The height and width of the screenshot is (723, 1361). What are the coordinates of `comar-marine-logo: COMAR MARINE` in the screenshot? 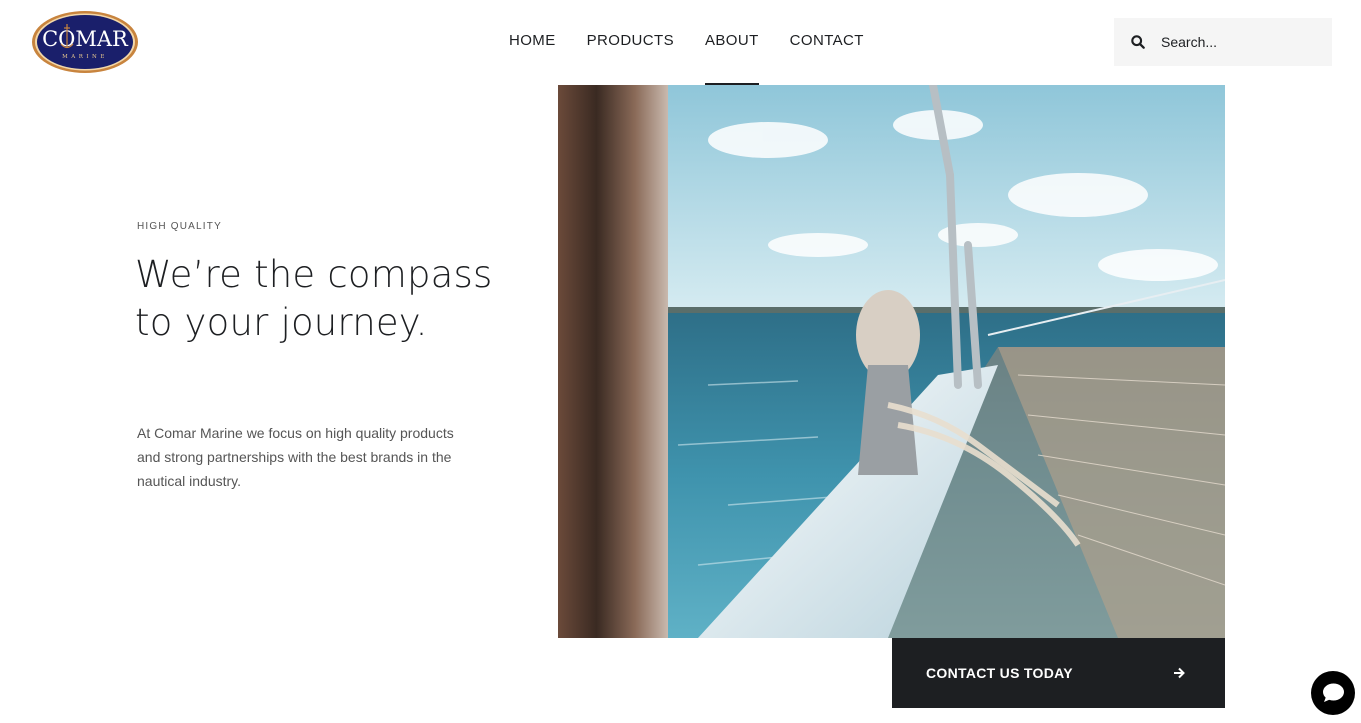 It's located at (85, 42).